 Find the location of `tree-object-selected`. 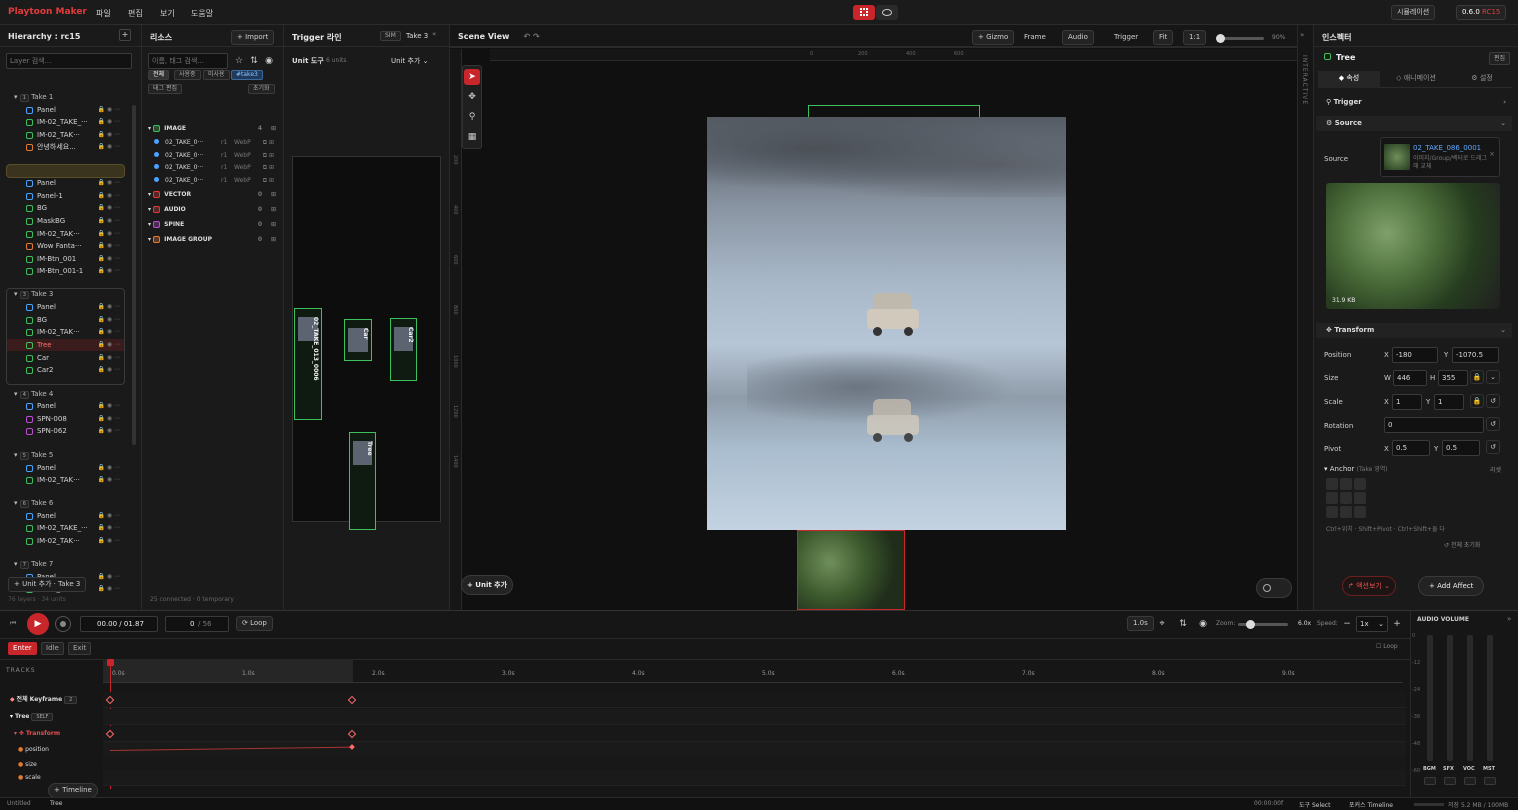

tree-object-selected is located at coordinates (851, 570).